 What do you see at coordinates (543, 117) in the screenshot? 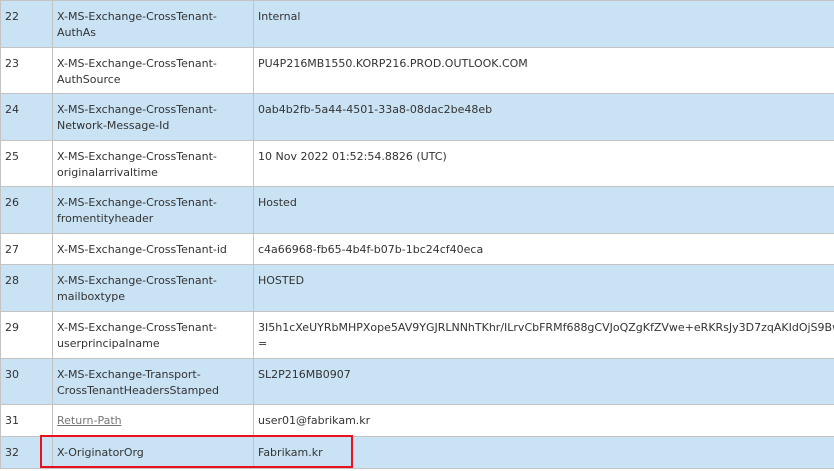
I see `header-value: 0ab4b2fb-5a44-4501-33a8-08dac2be48eb` at bounding box center [543, 117].